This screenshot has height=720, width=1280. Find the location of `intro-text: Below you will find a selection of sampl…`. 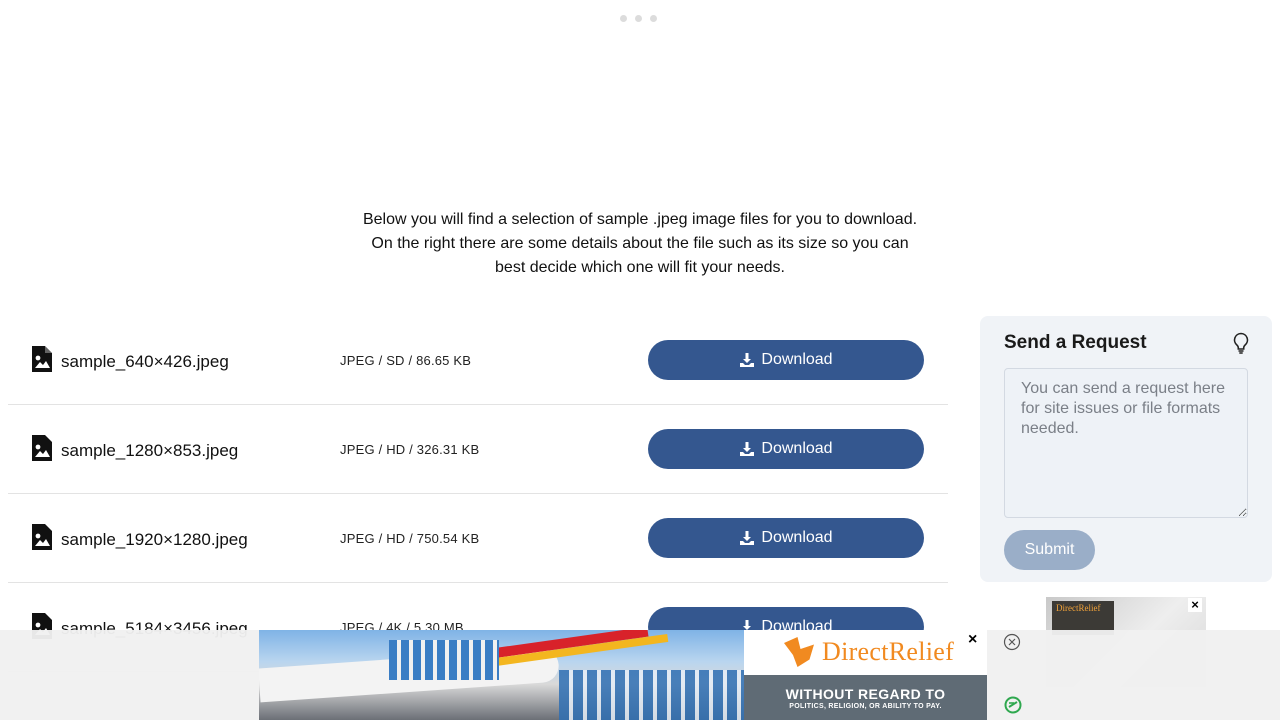

intro-text: Below you will find a selection of sampl… is located at coordinates (640, 244).